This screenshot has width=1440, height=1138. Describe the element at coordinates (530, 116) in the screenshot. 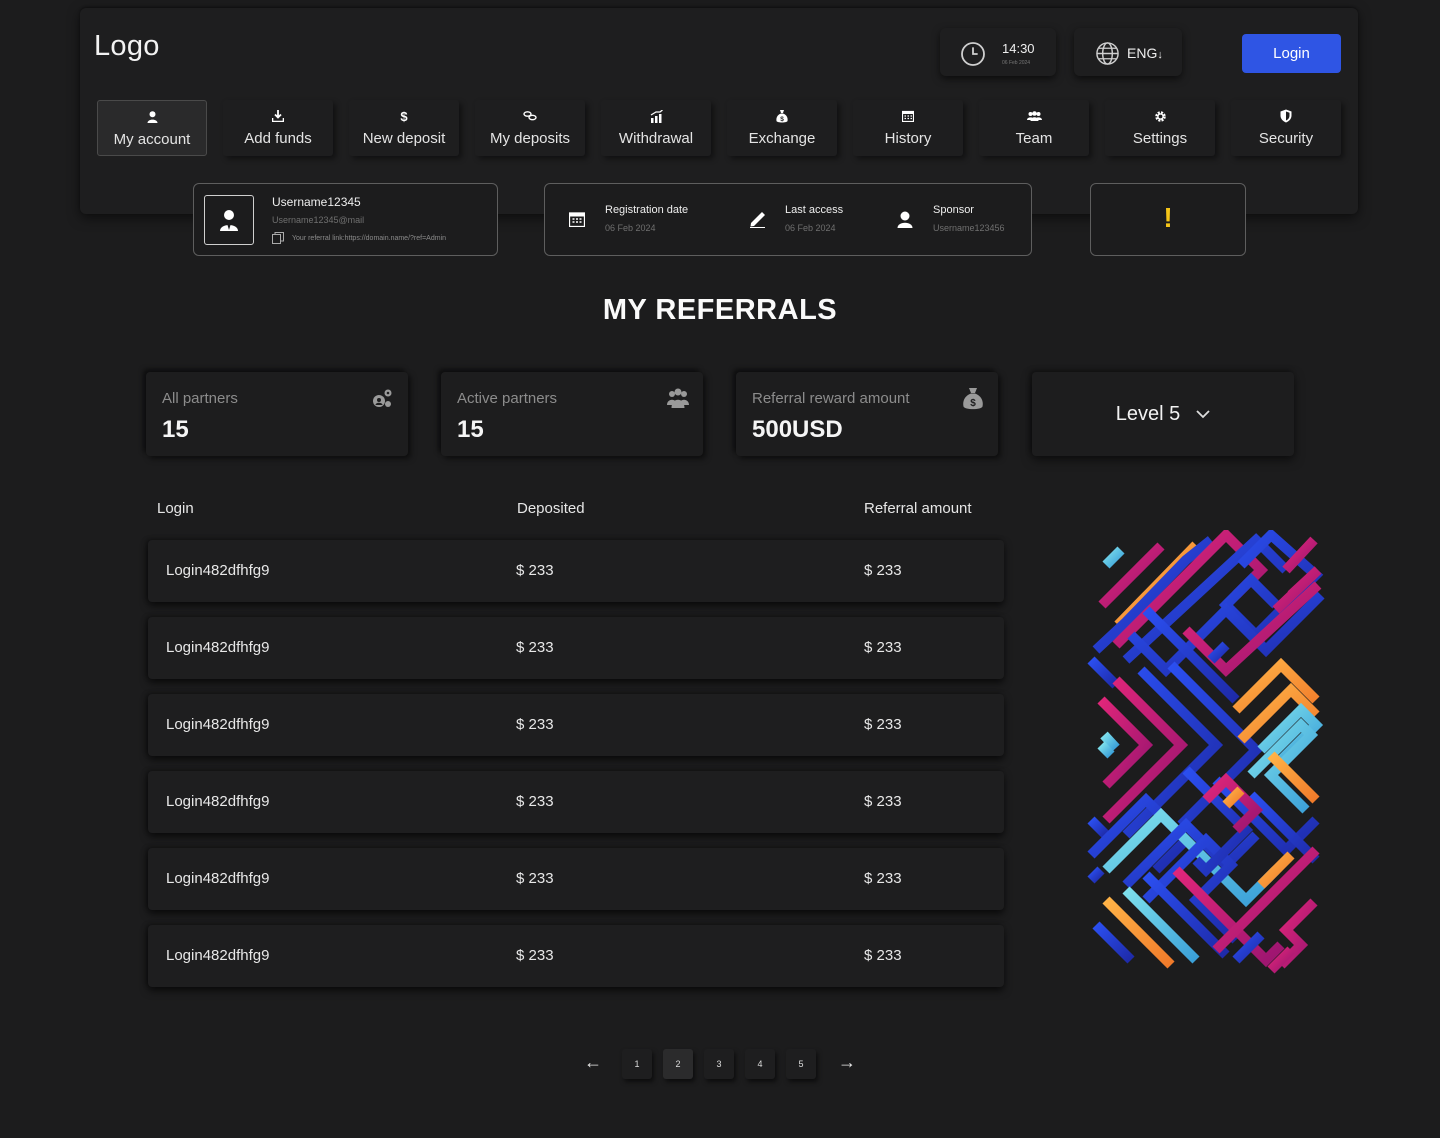

I see `coins-icon` at that location.